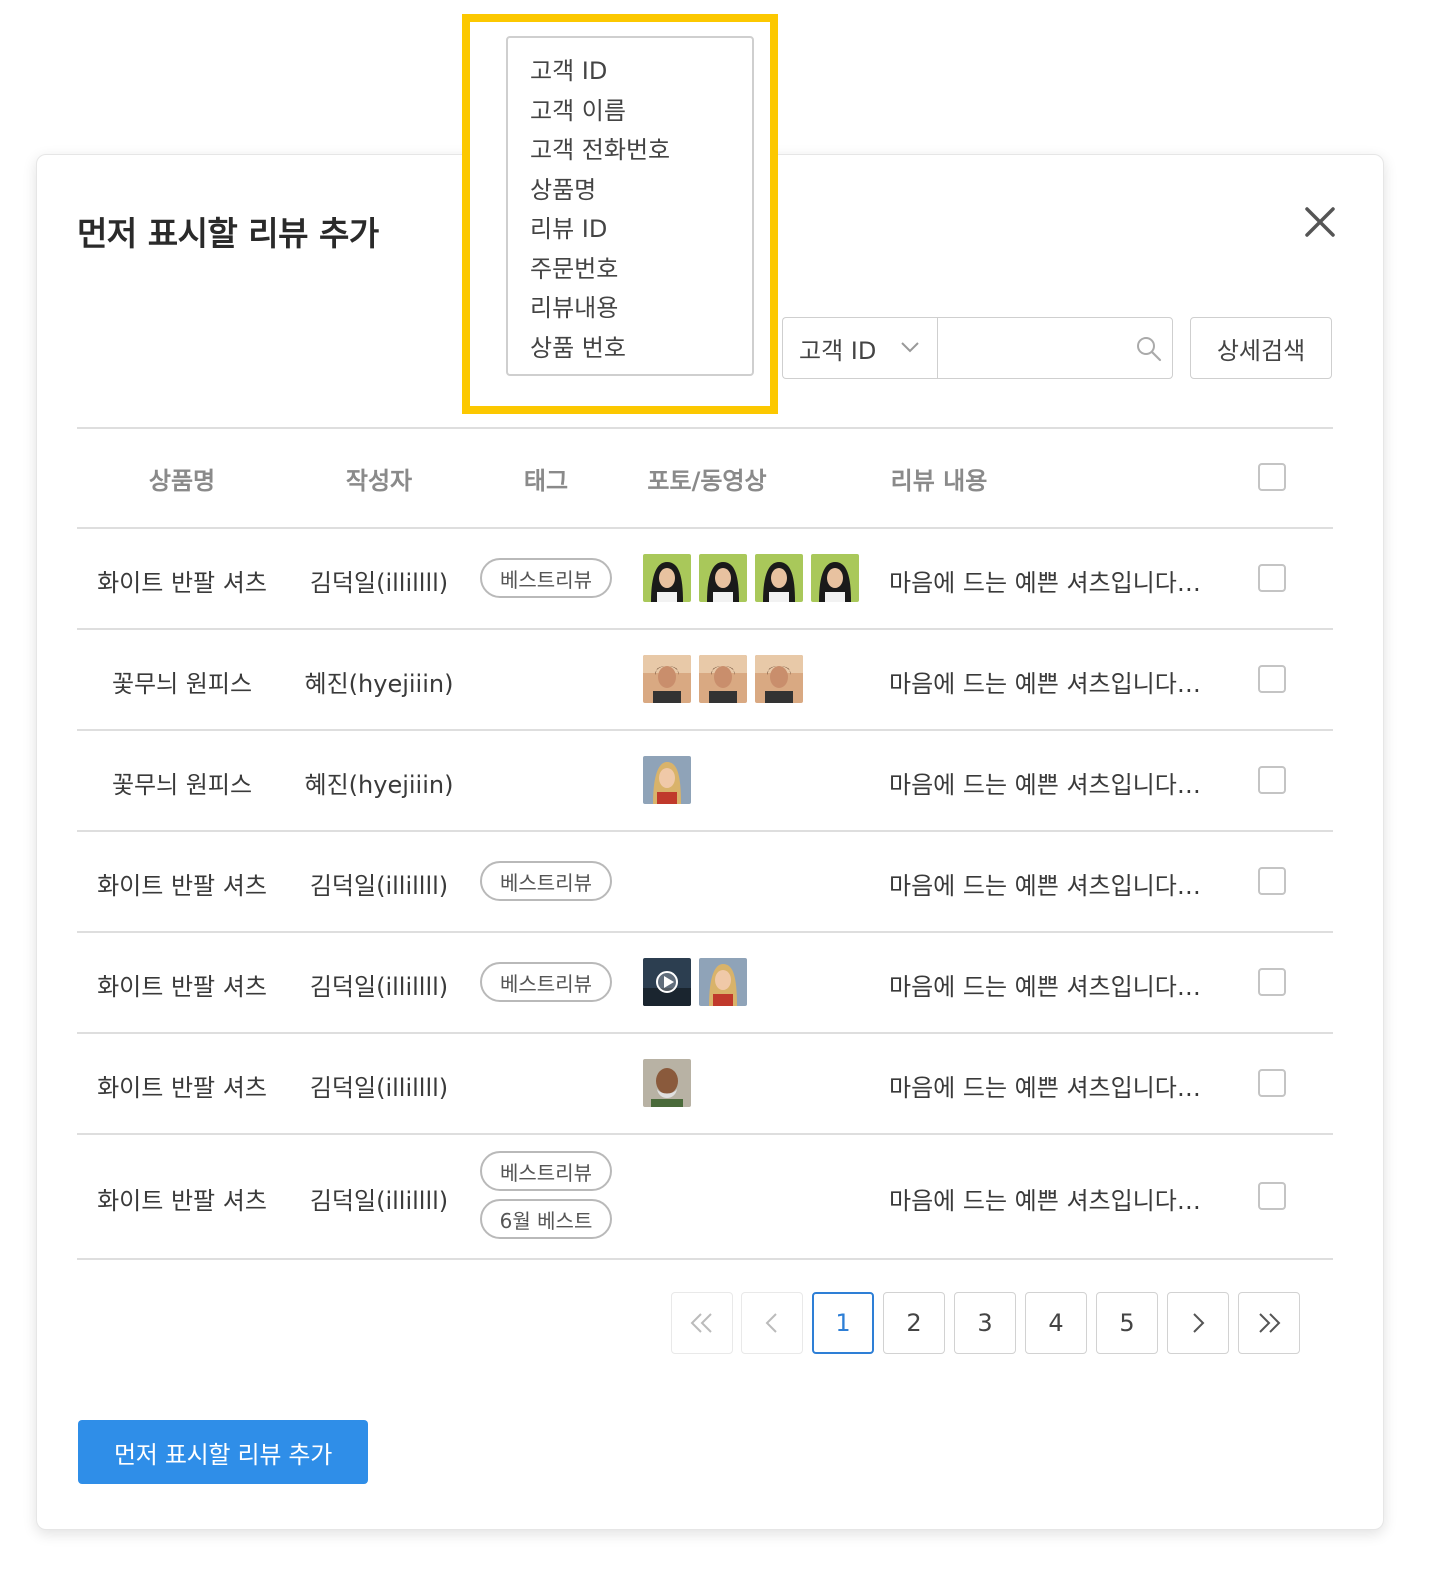 The height and width of the screenshot is (1584, 1434). I want to click on search-box, so click(1055, 348).